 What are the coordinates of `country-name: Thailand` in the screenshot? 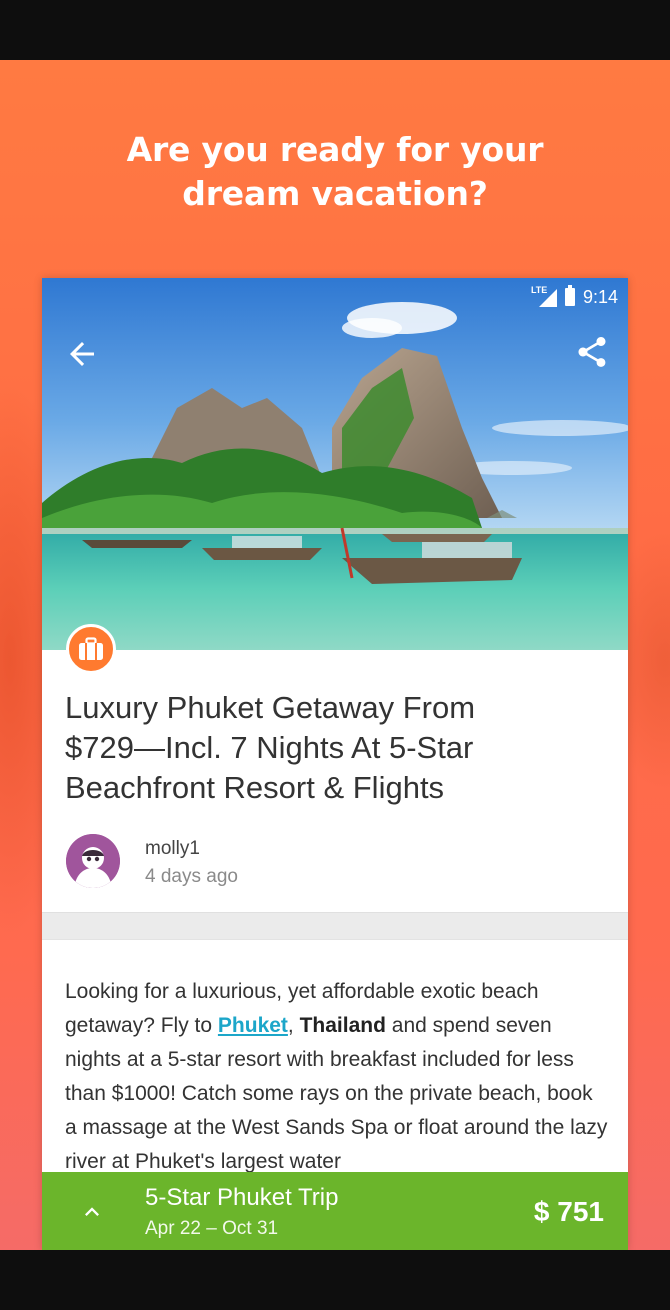 It's located at (342, 1025).